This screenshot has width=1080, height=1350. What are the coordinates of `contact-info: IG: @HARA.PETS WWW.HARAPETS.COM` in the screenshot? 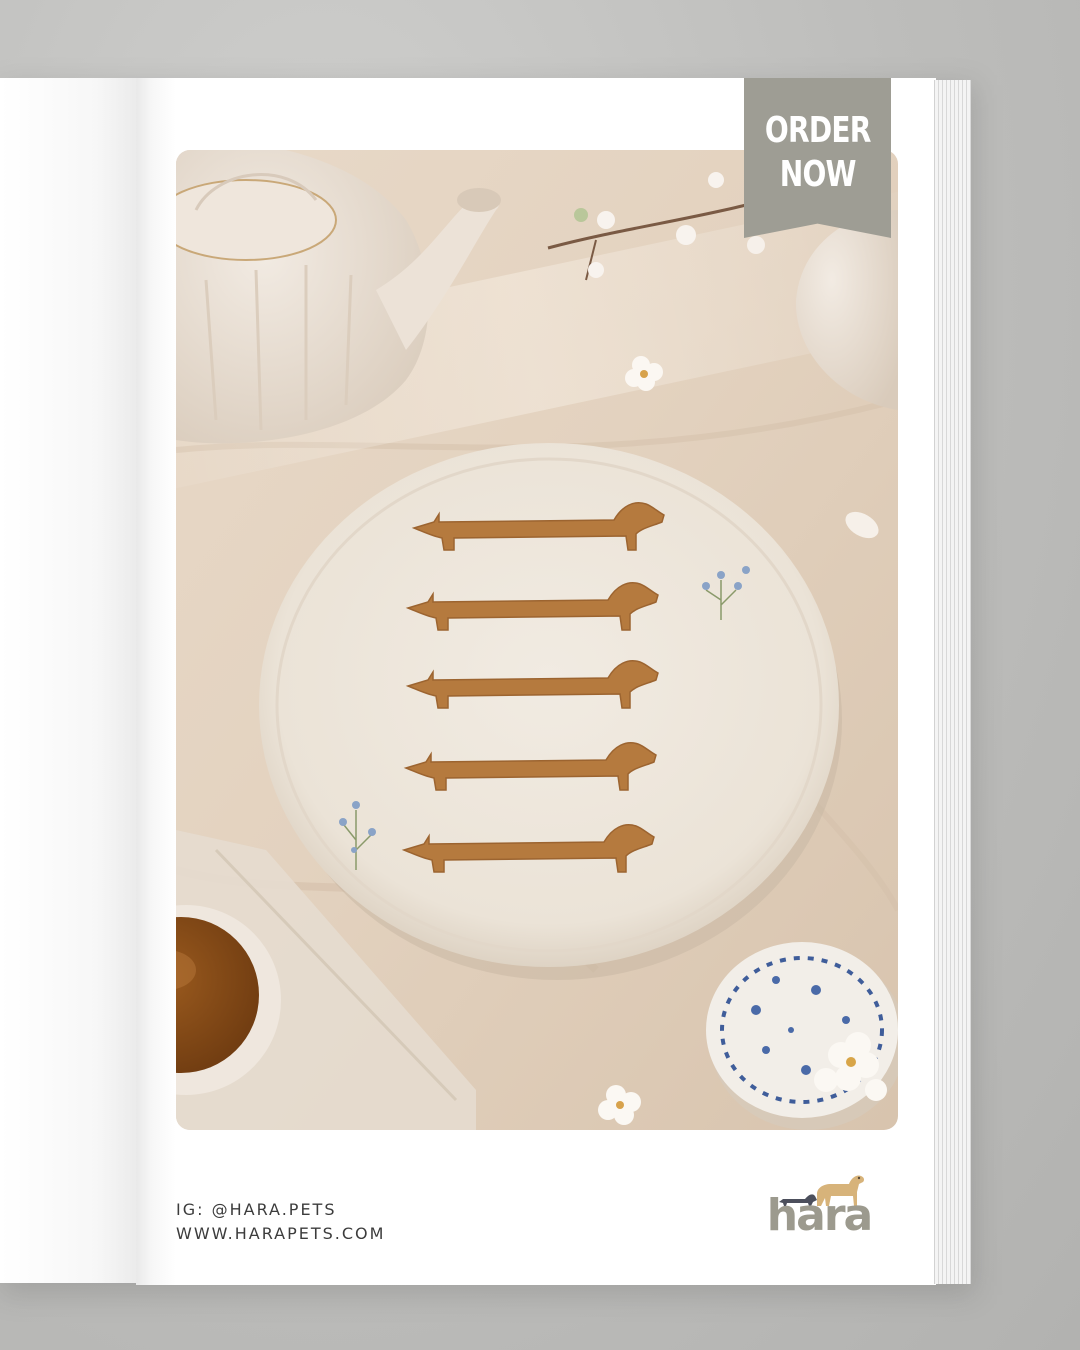 It's located at (280, 1222).